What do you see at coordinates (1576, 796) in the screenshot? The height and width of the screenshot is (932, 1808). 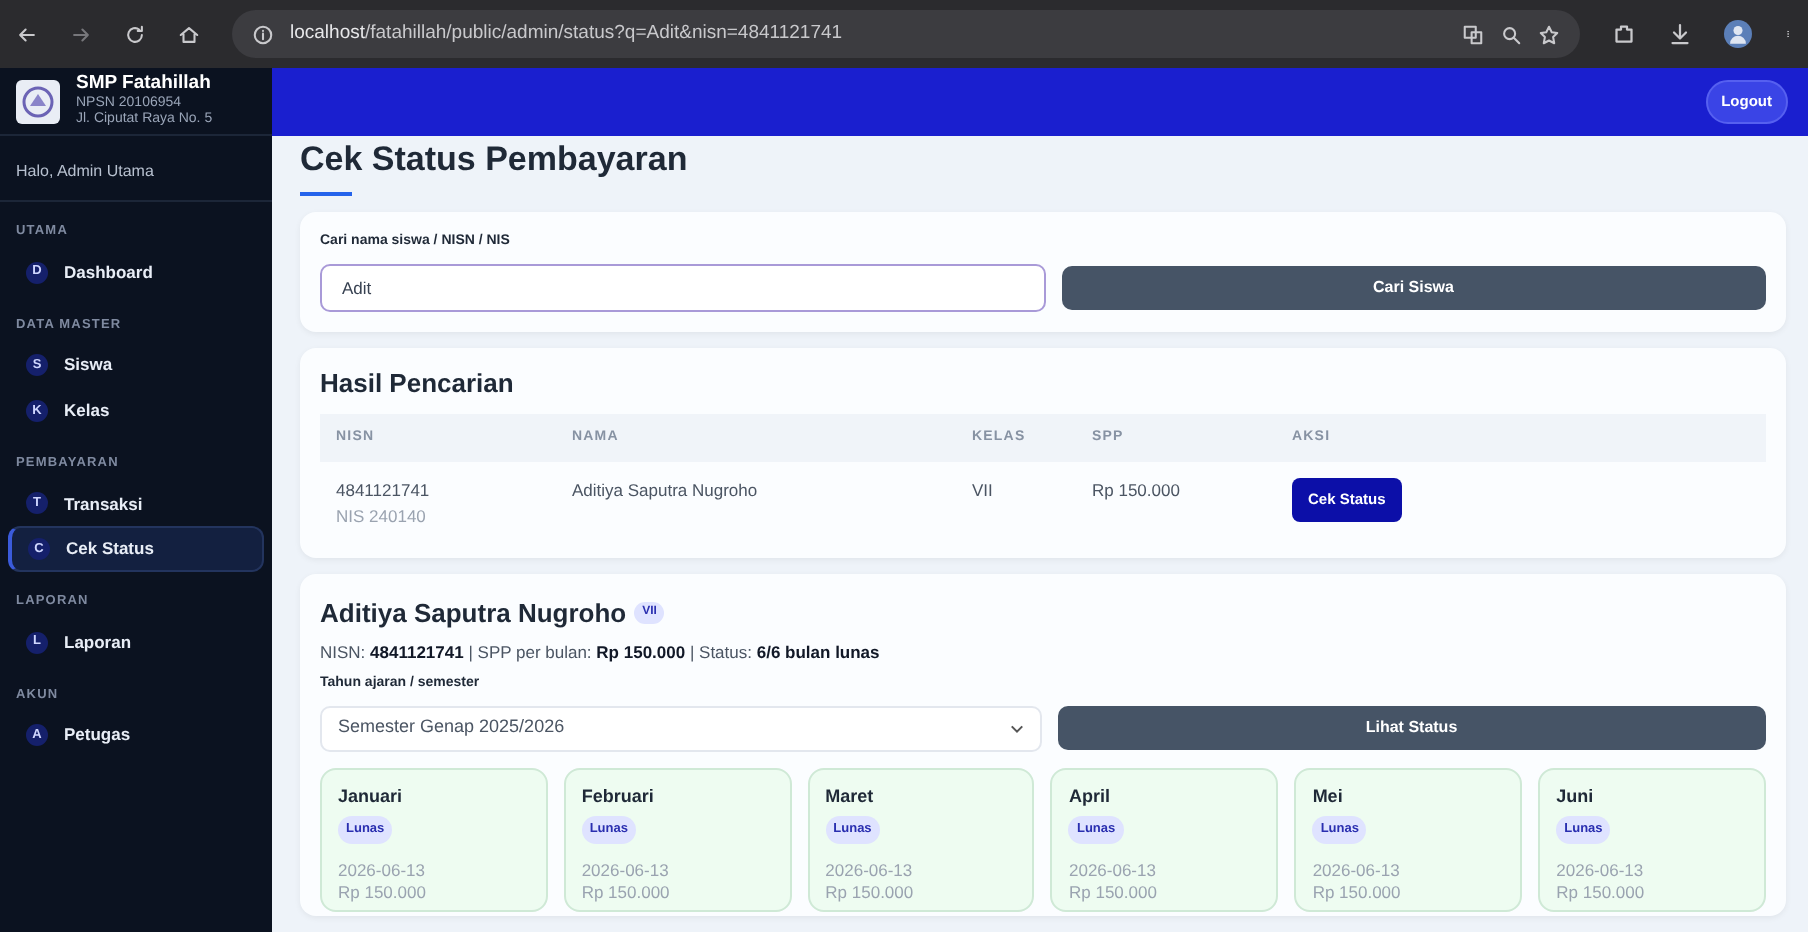 I see `month-name: Juni` at bounding box center [1576, 796].